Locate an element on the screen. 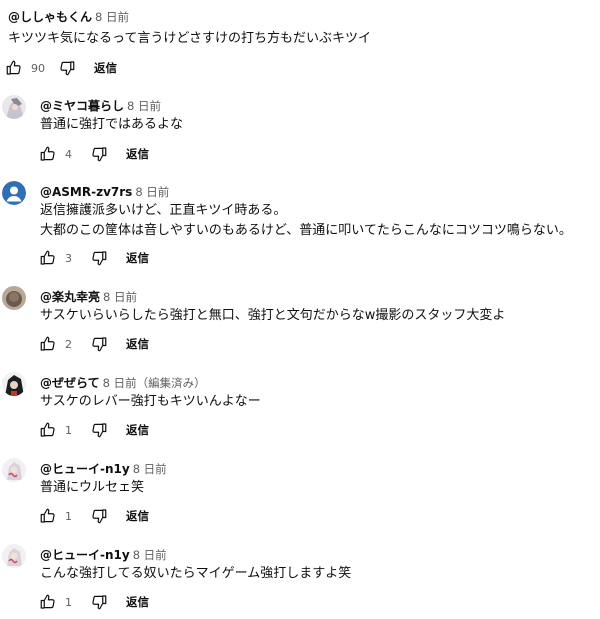 Image resolution: width=600 pixels, height=619 pixels. comment-text-line: こんな強打してる奴いたらマイゲーム強打しますよ笑 is located at coordinates (196, 573).